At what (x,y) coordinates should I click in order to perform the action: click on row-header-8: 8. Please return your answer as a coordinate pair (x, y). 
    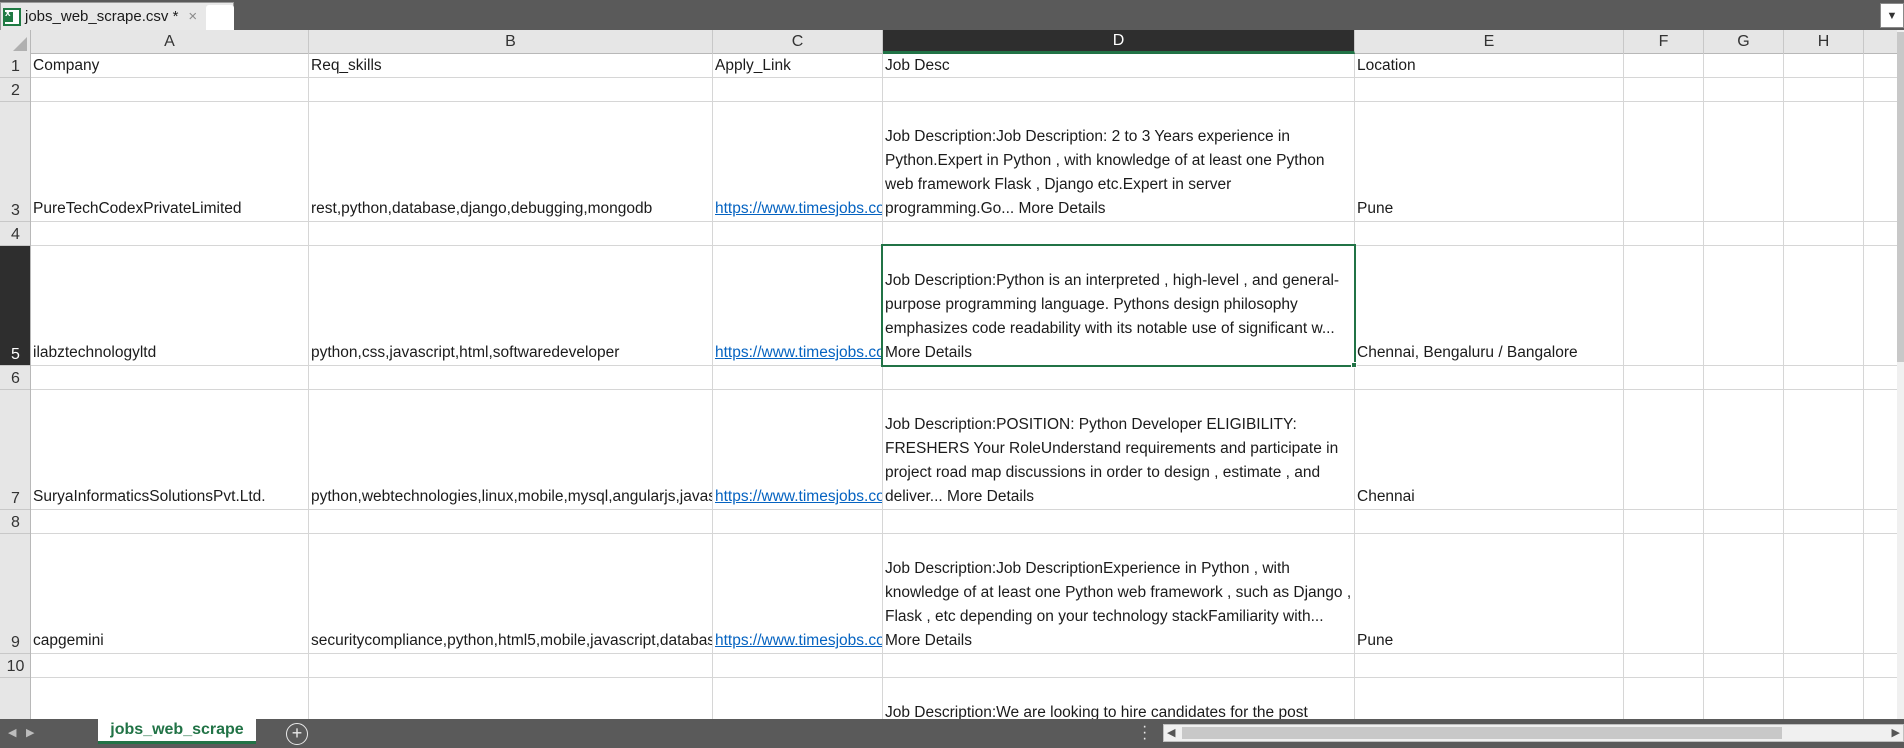
    Looking at the image, I should click on (15, 522).